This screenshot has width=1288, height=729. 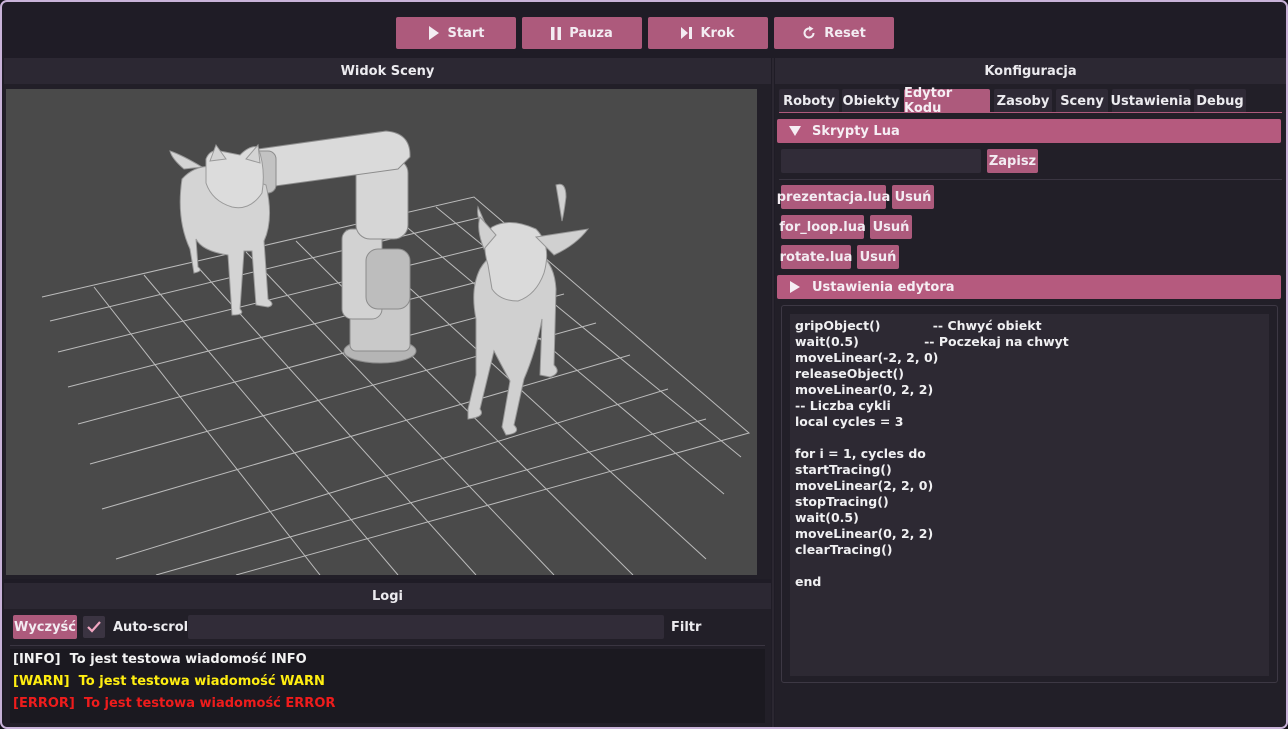 I want to click on tabs-underline, so click(x=1030, y=112).